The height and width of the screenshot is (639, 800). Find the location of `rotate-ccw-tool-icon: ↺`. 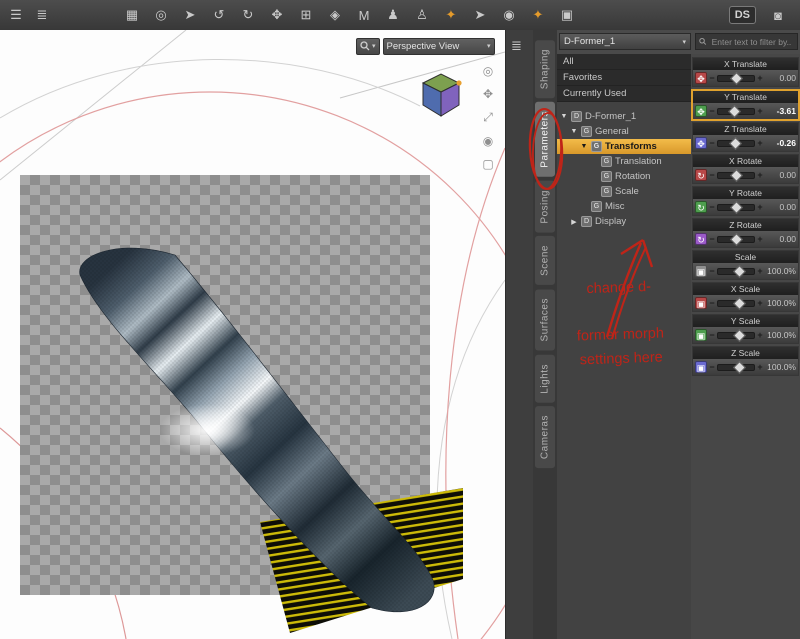

rotate-ccw-tool-icon: ↺ is located at coordinates (219, 15).